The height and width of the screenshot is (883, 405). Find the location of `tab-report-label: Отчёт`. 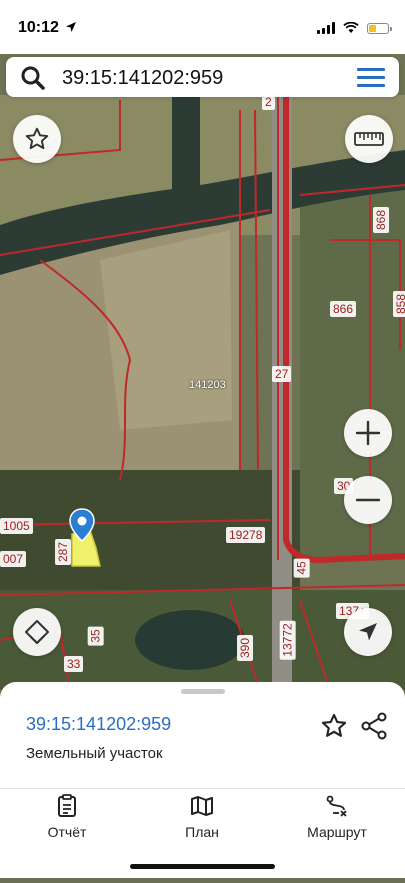

tab-report-label: Отчёт is located at coordinates (67, 832).